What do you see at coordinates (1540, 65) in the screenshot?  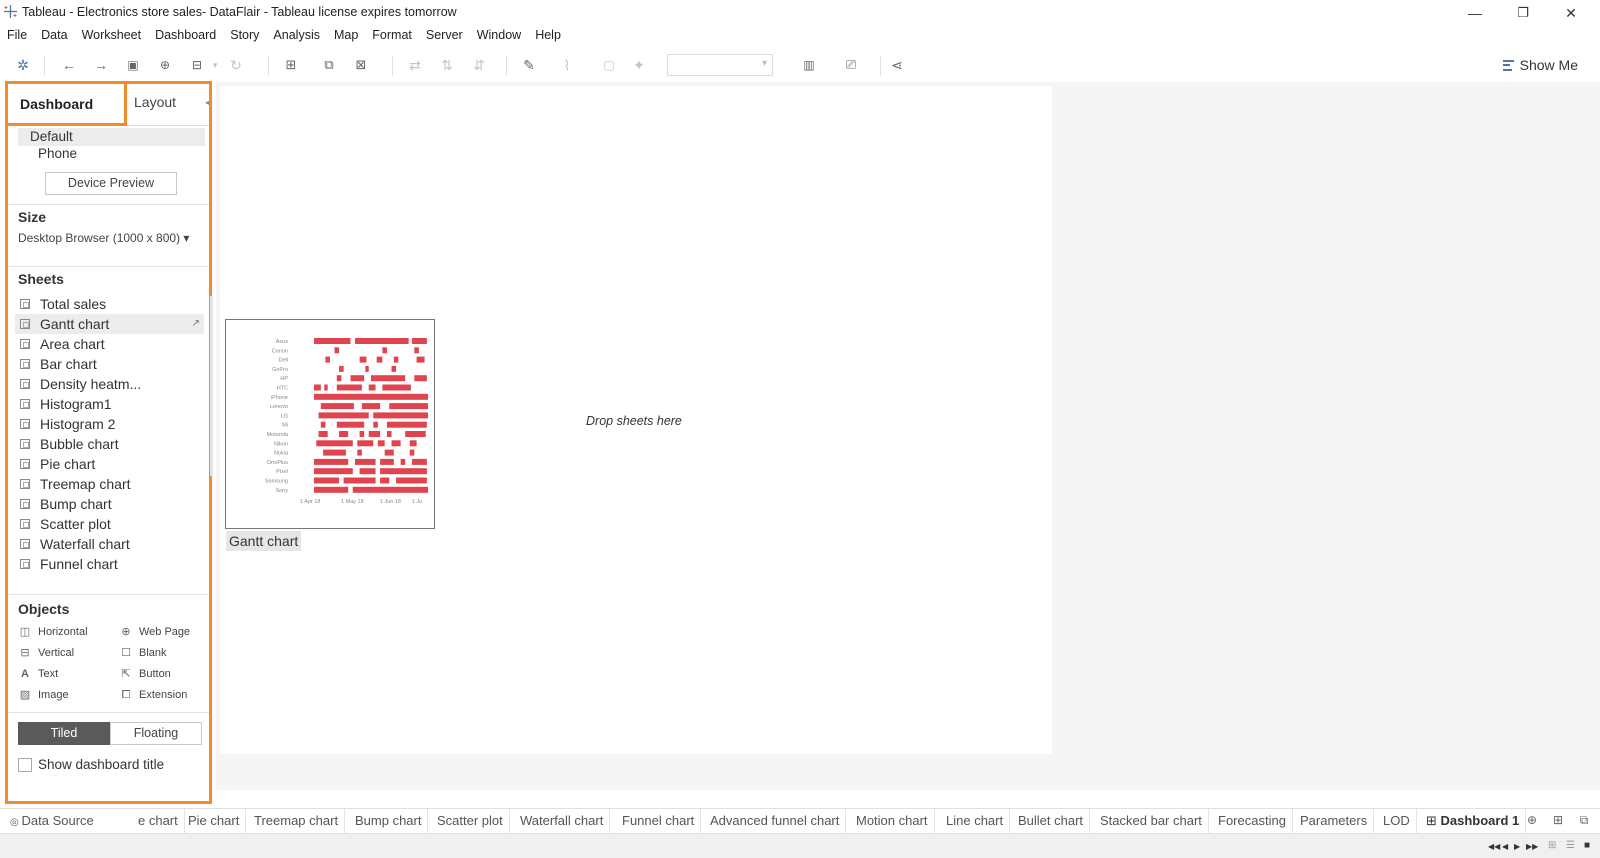 I see `show-me-button: Show Me` at bounding box center [1540, 65].